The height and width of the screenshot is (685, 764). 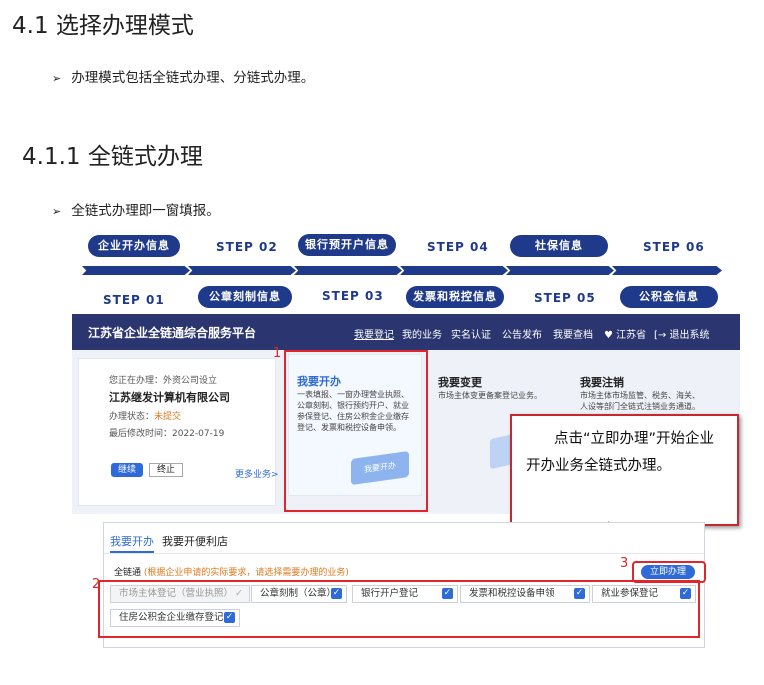 I want to click on stop-button: 终止, so click(x=166, y=470).